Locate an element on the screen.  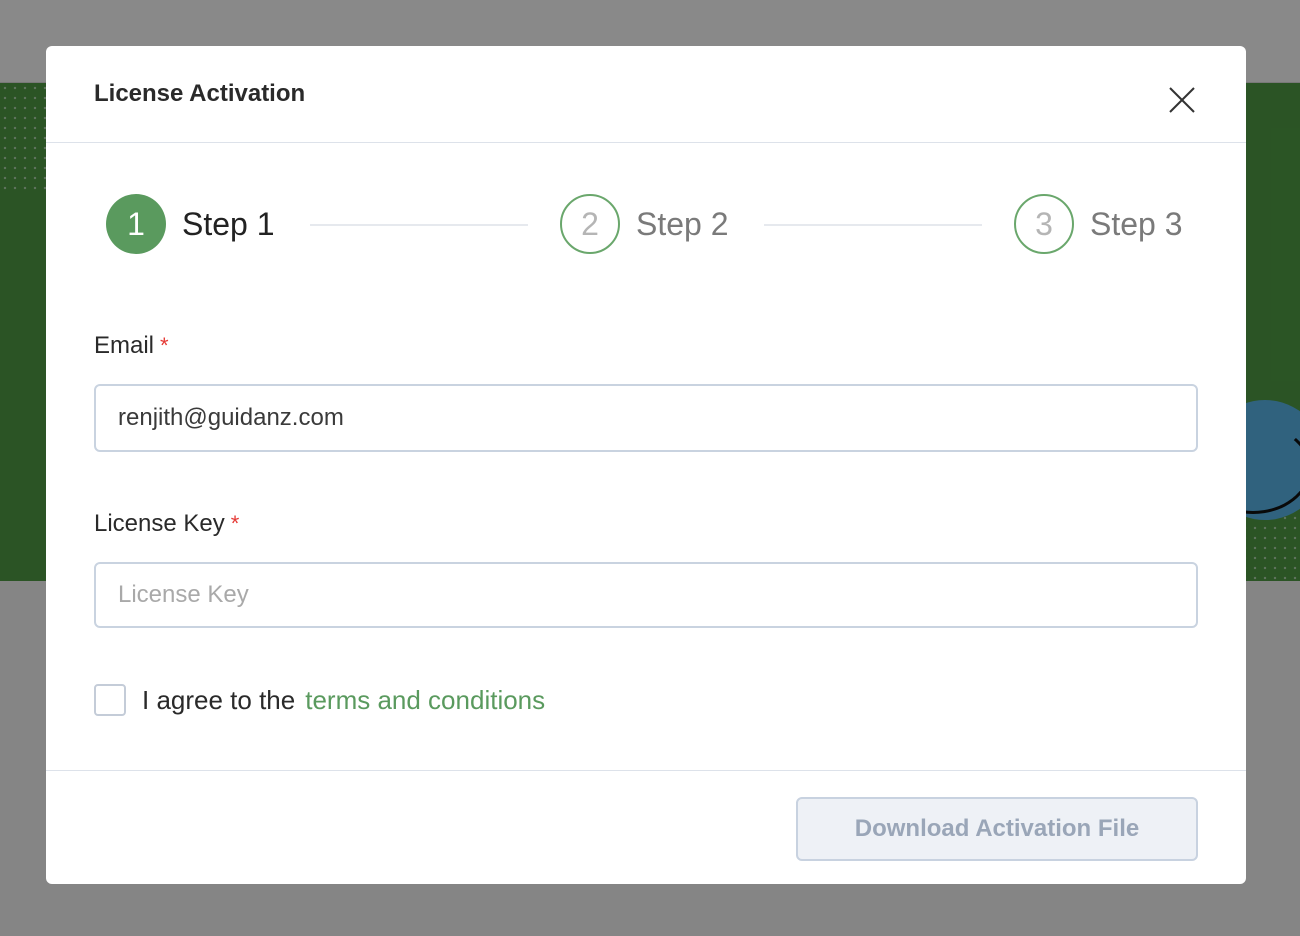
agreement-row: I agree to the terms and conditions is located at coordinates (319, 700).